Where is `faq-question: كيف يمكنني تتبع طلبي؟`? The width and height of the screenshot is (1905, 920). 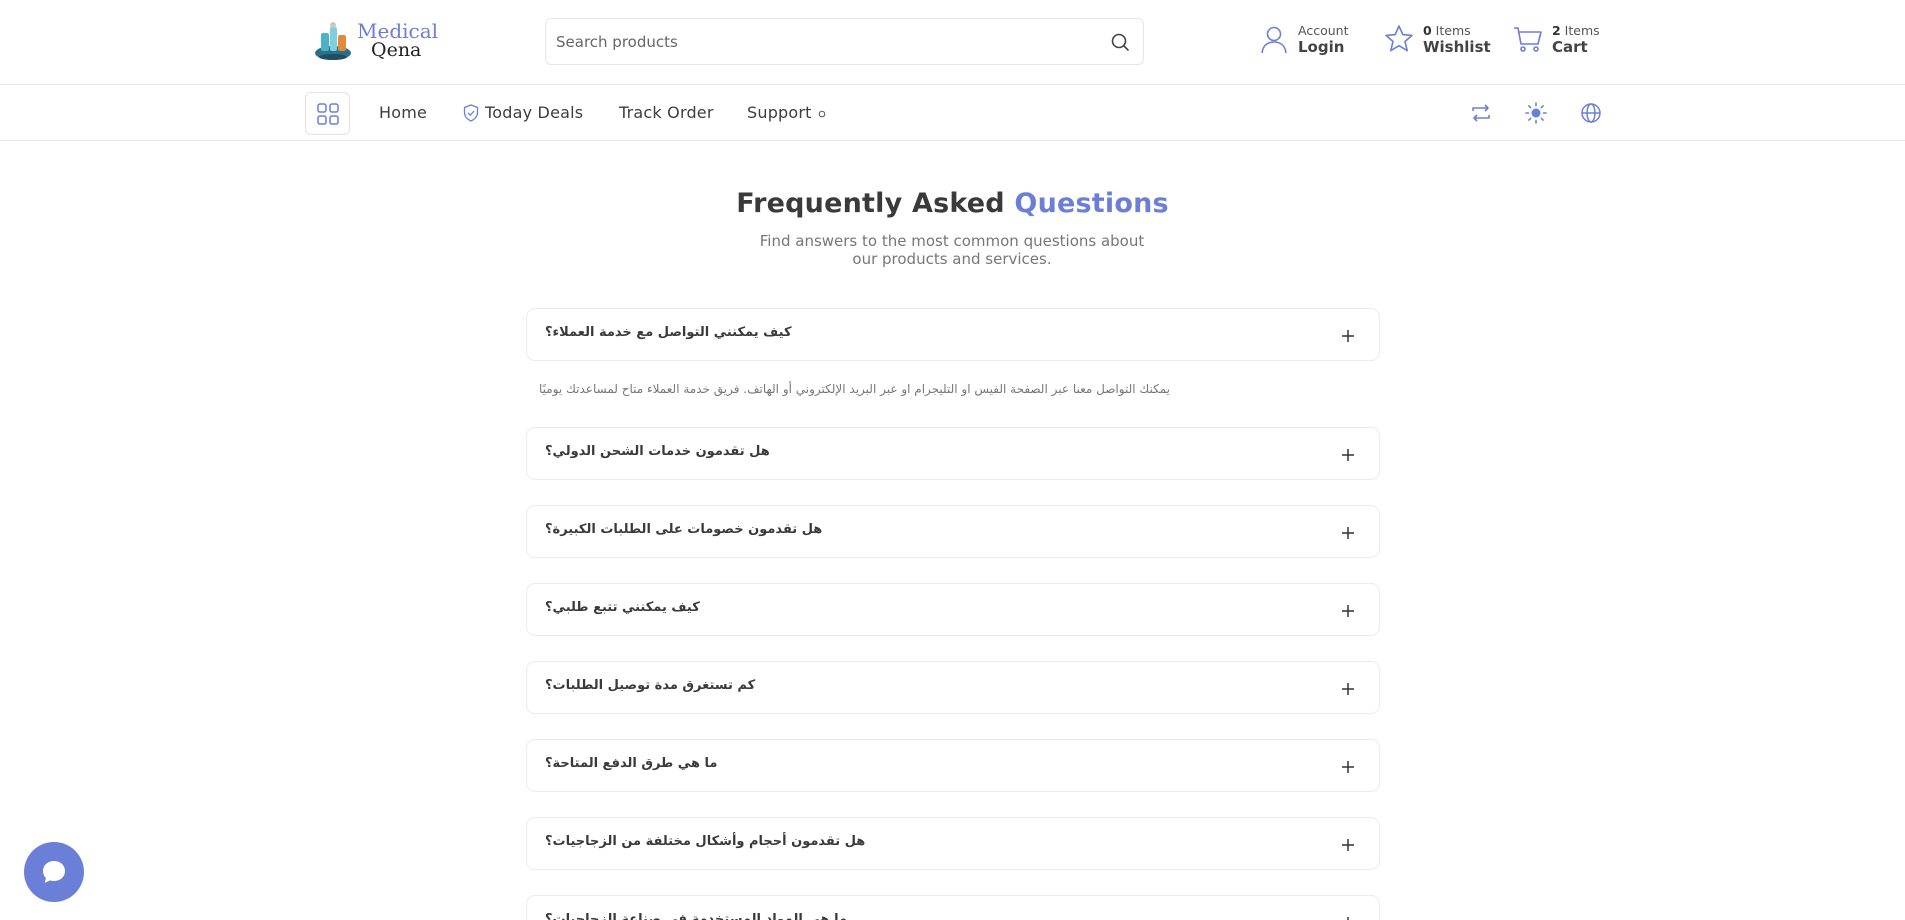
faq-question: كيف يمكنني تتبع طلبي؟ is located at coordinates (622, 607).